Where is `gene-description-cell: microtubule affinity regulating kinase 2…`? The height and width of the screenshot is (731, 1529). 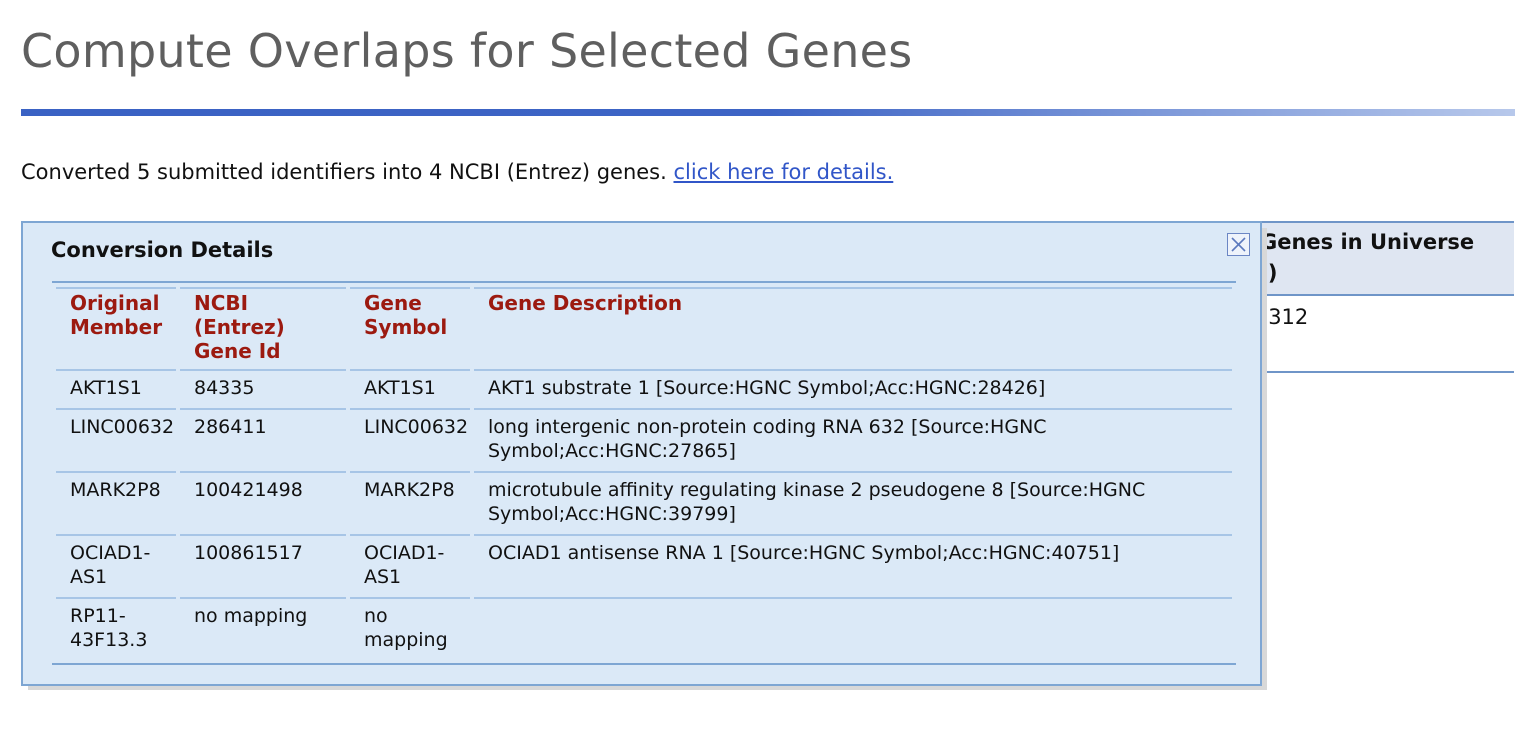 gene-description-cell: microtubule affinity regulating kinase 2… is located at coordinates (853, 506).